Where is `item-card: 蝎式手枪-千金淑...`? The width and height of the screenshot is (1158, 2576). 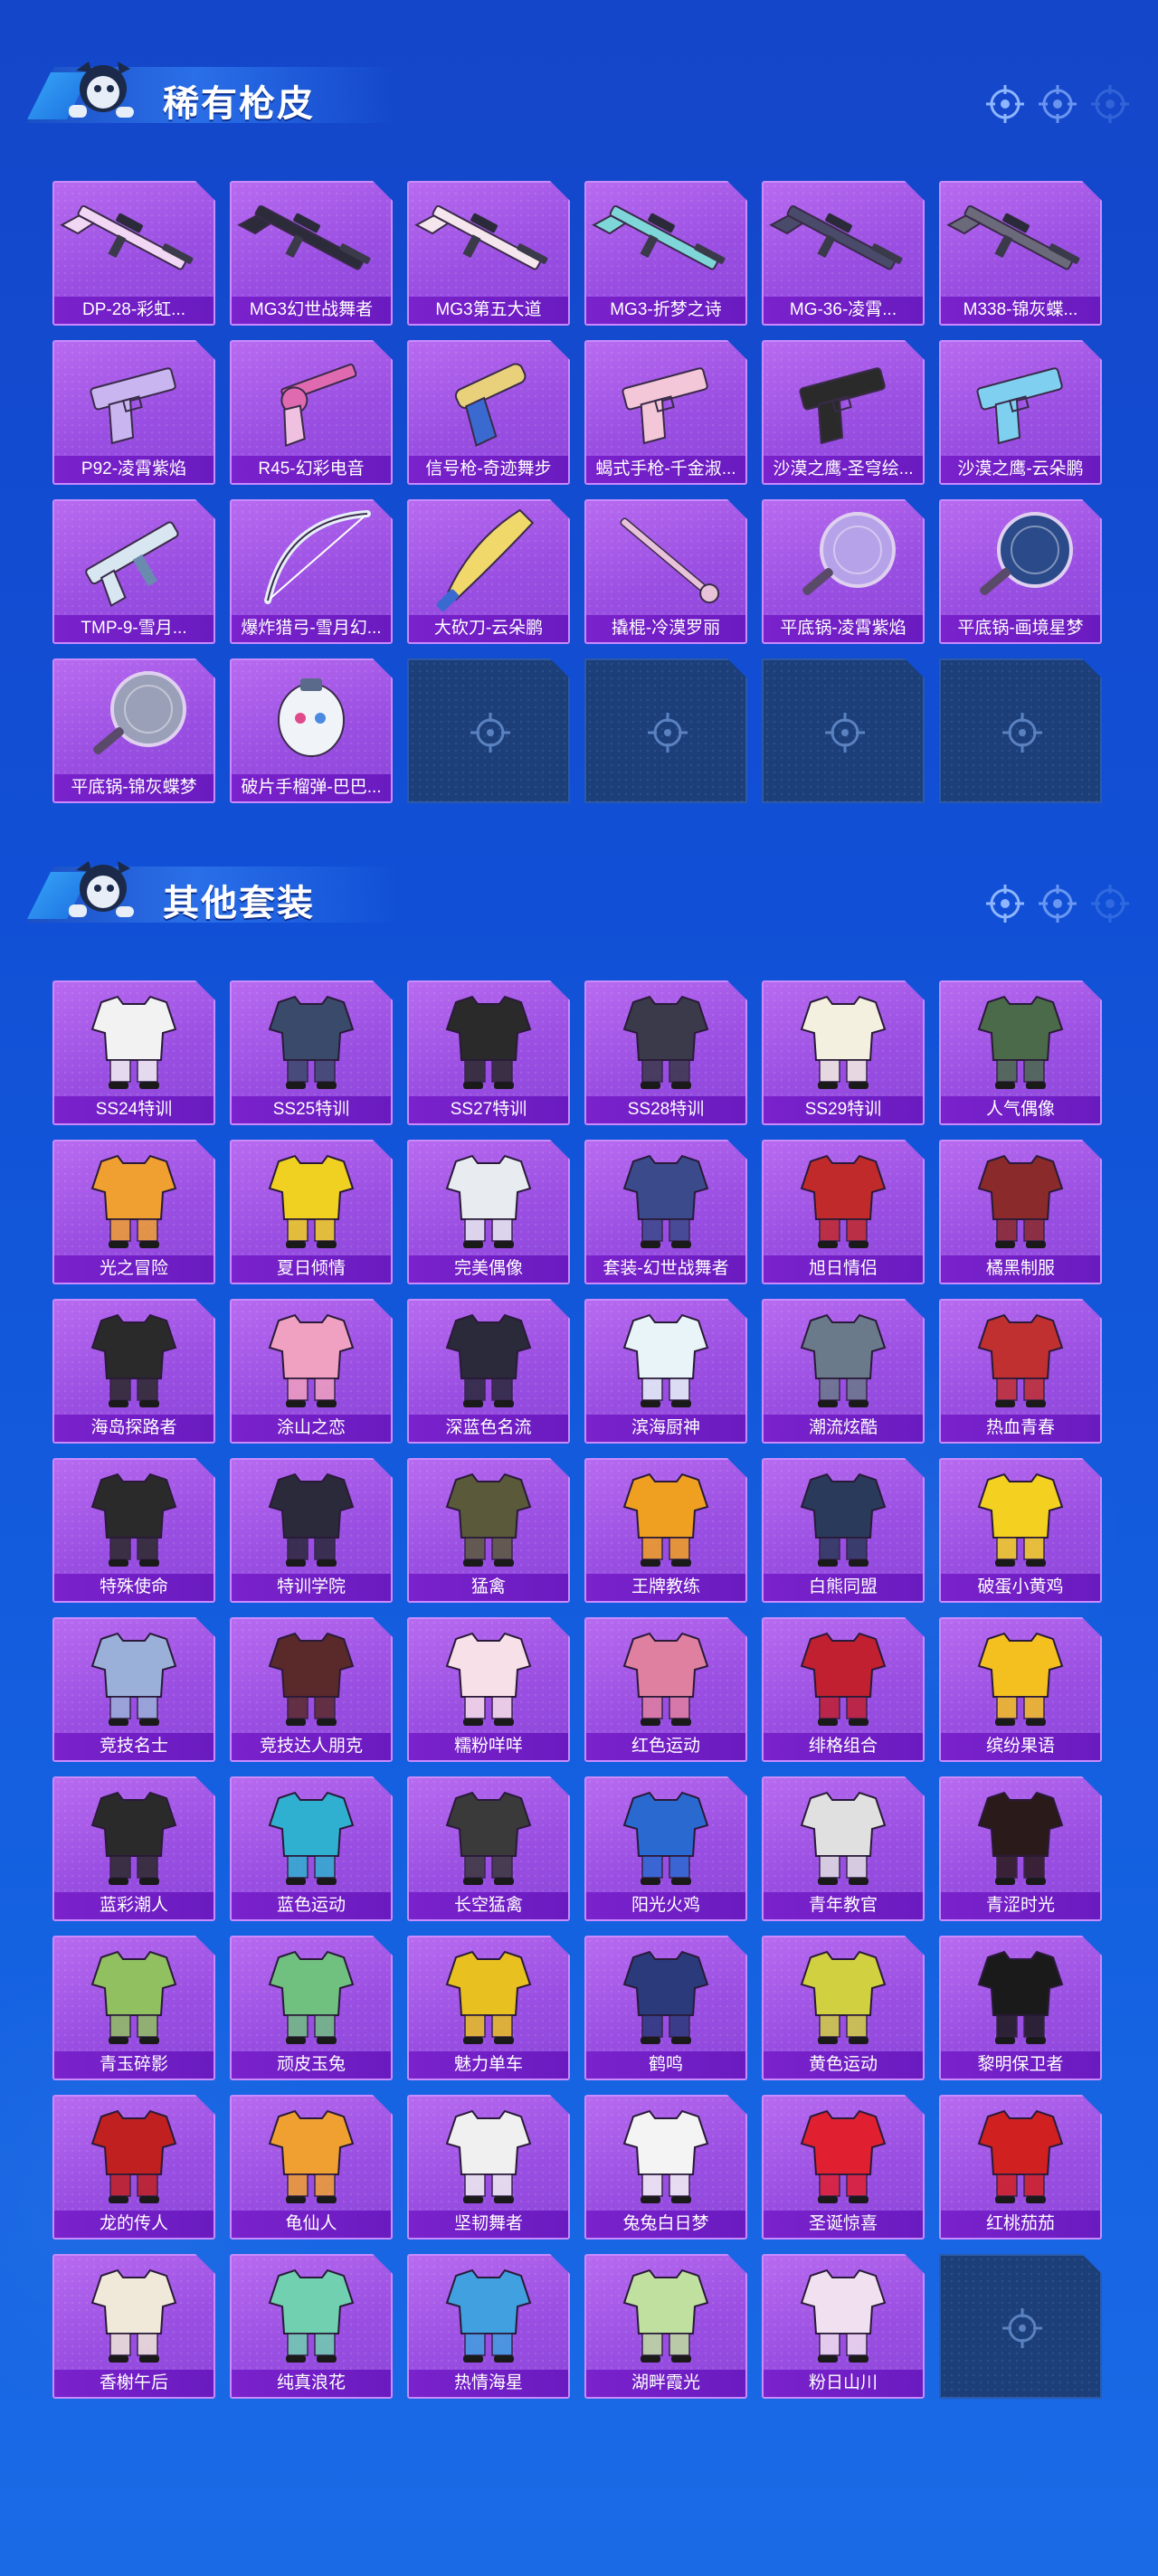 item-card: 蝎式手枪-千金淑... is located at coordinates (665, 412).